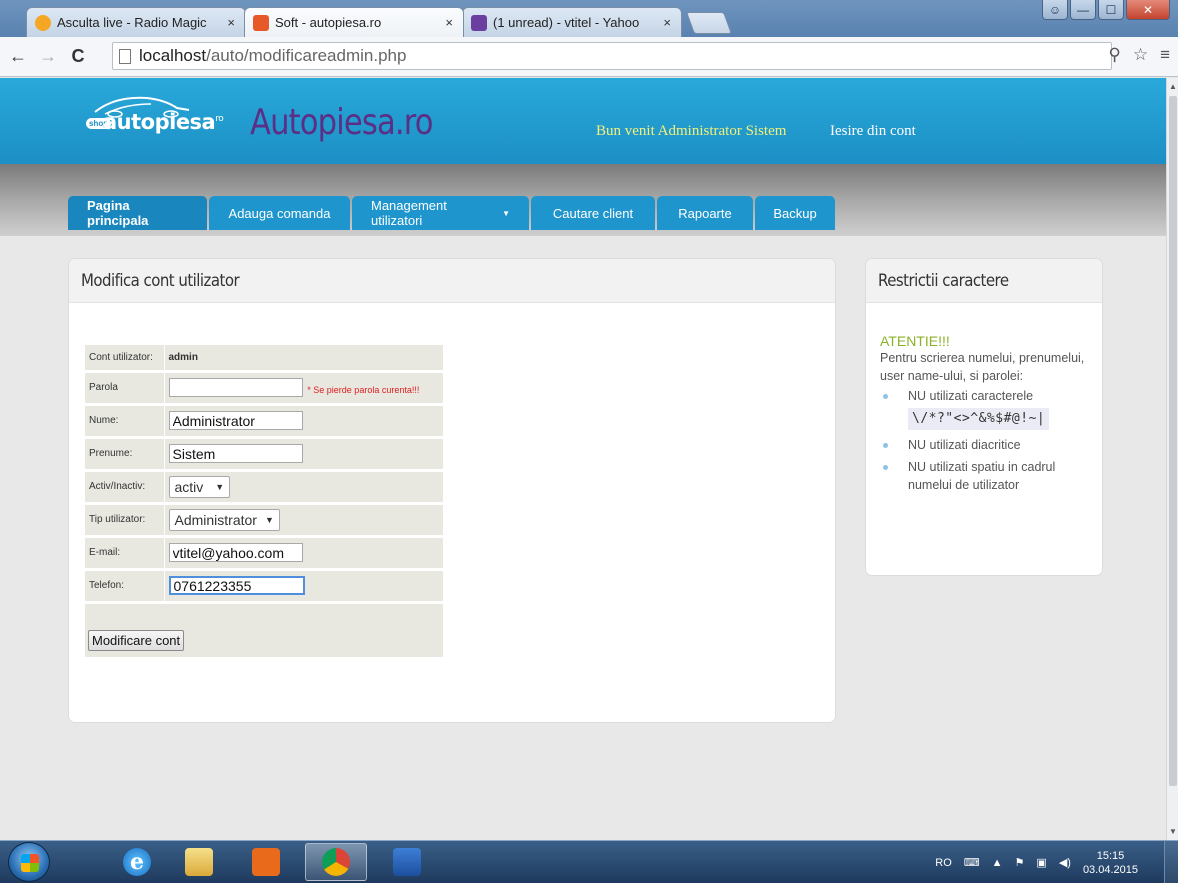 The width and height of the screenshot is (1178, 883). I want to click on network-icon: ▣, so click(1041, 862).